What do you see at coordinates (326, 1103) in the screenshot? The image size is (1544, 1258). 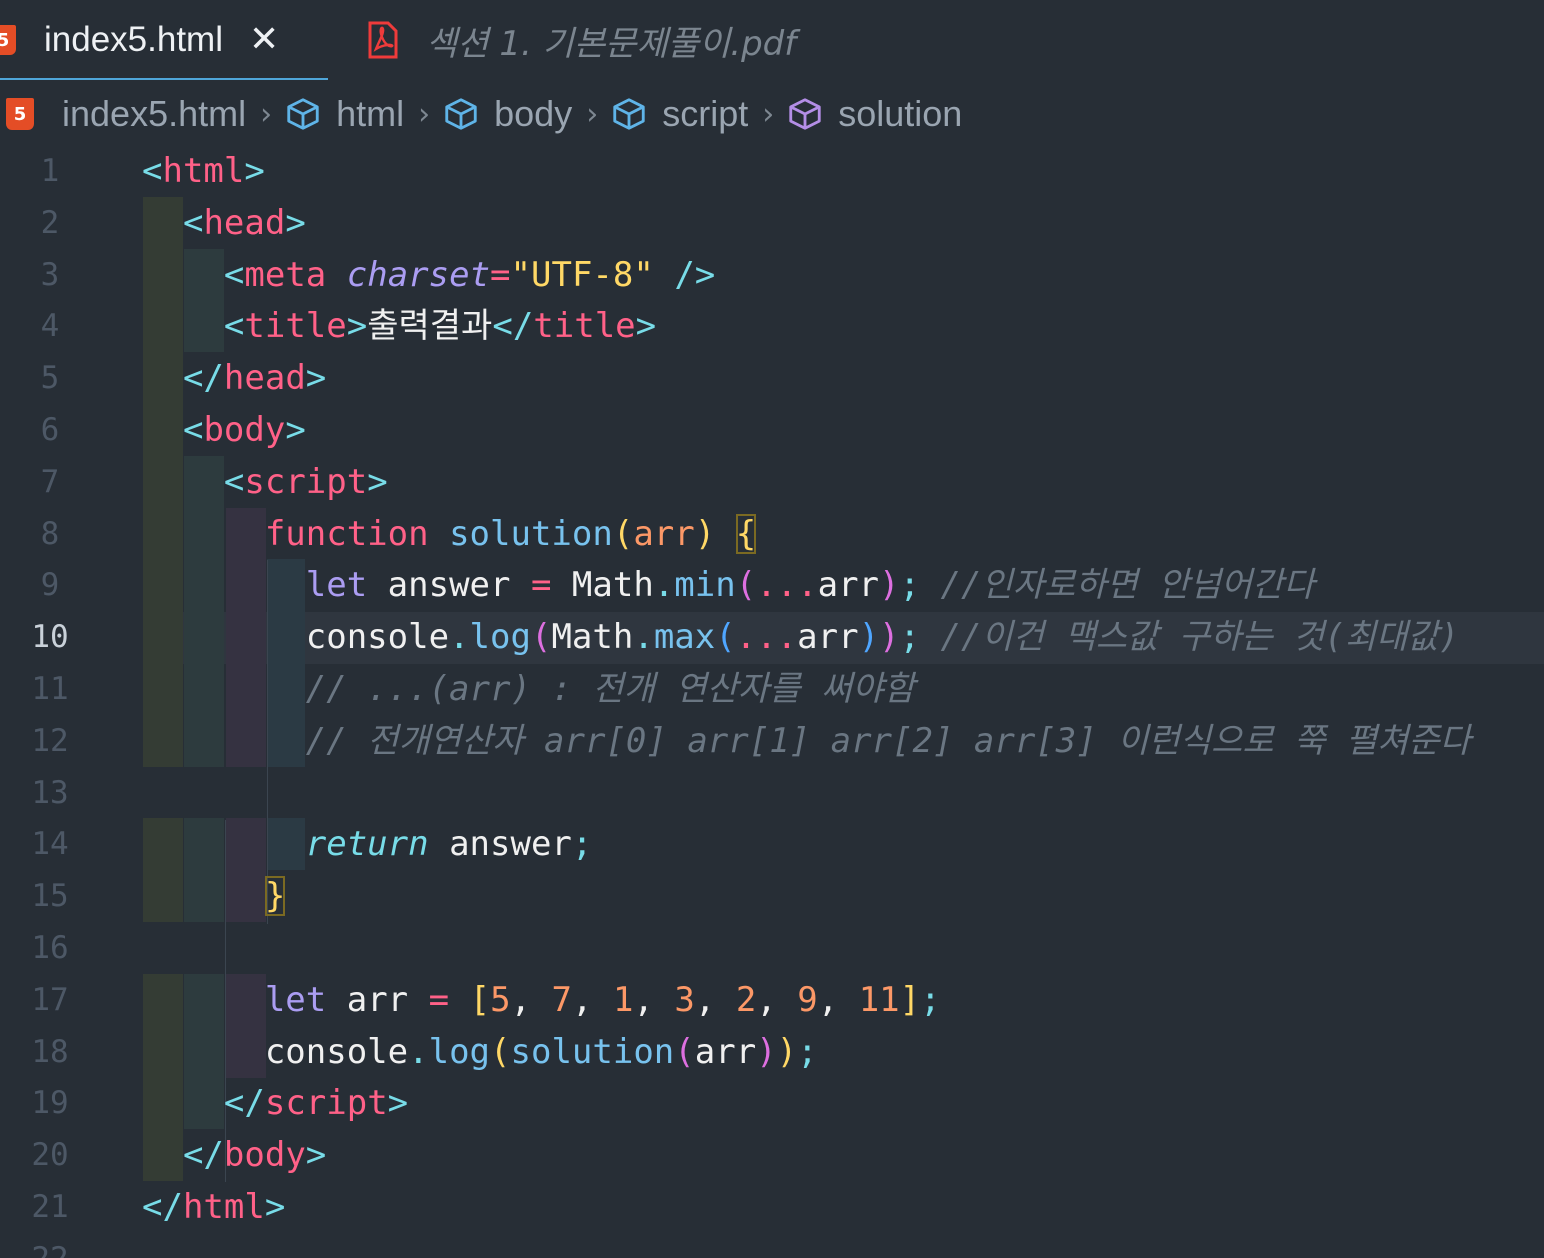 I see `code-token: script` at bounding box center [326, 1103].